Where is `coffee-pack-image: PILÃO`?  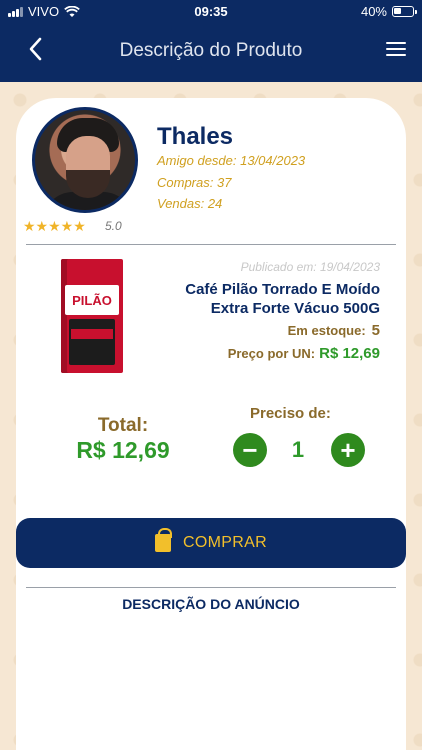 coffee-pack-image: PILÃO is located at coordinates (92, 316).